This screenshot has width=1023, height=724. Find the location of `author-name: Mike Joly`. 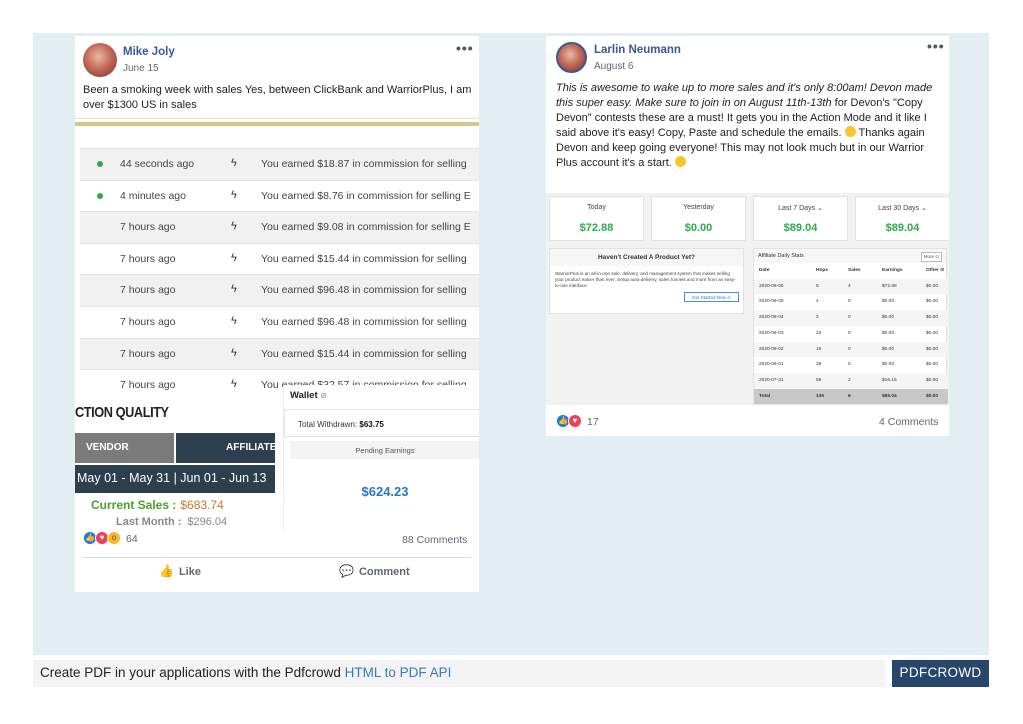

author-name: Mike Joly is located at coordinates (149, 52).